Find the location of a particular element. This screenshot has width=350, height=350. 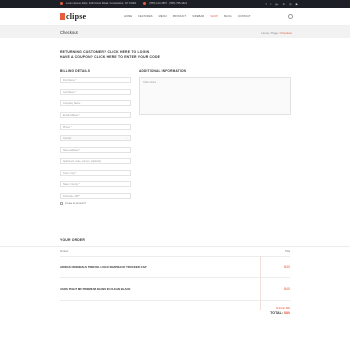

product-column-header: Product is located at coordinates (64, 251).